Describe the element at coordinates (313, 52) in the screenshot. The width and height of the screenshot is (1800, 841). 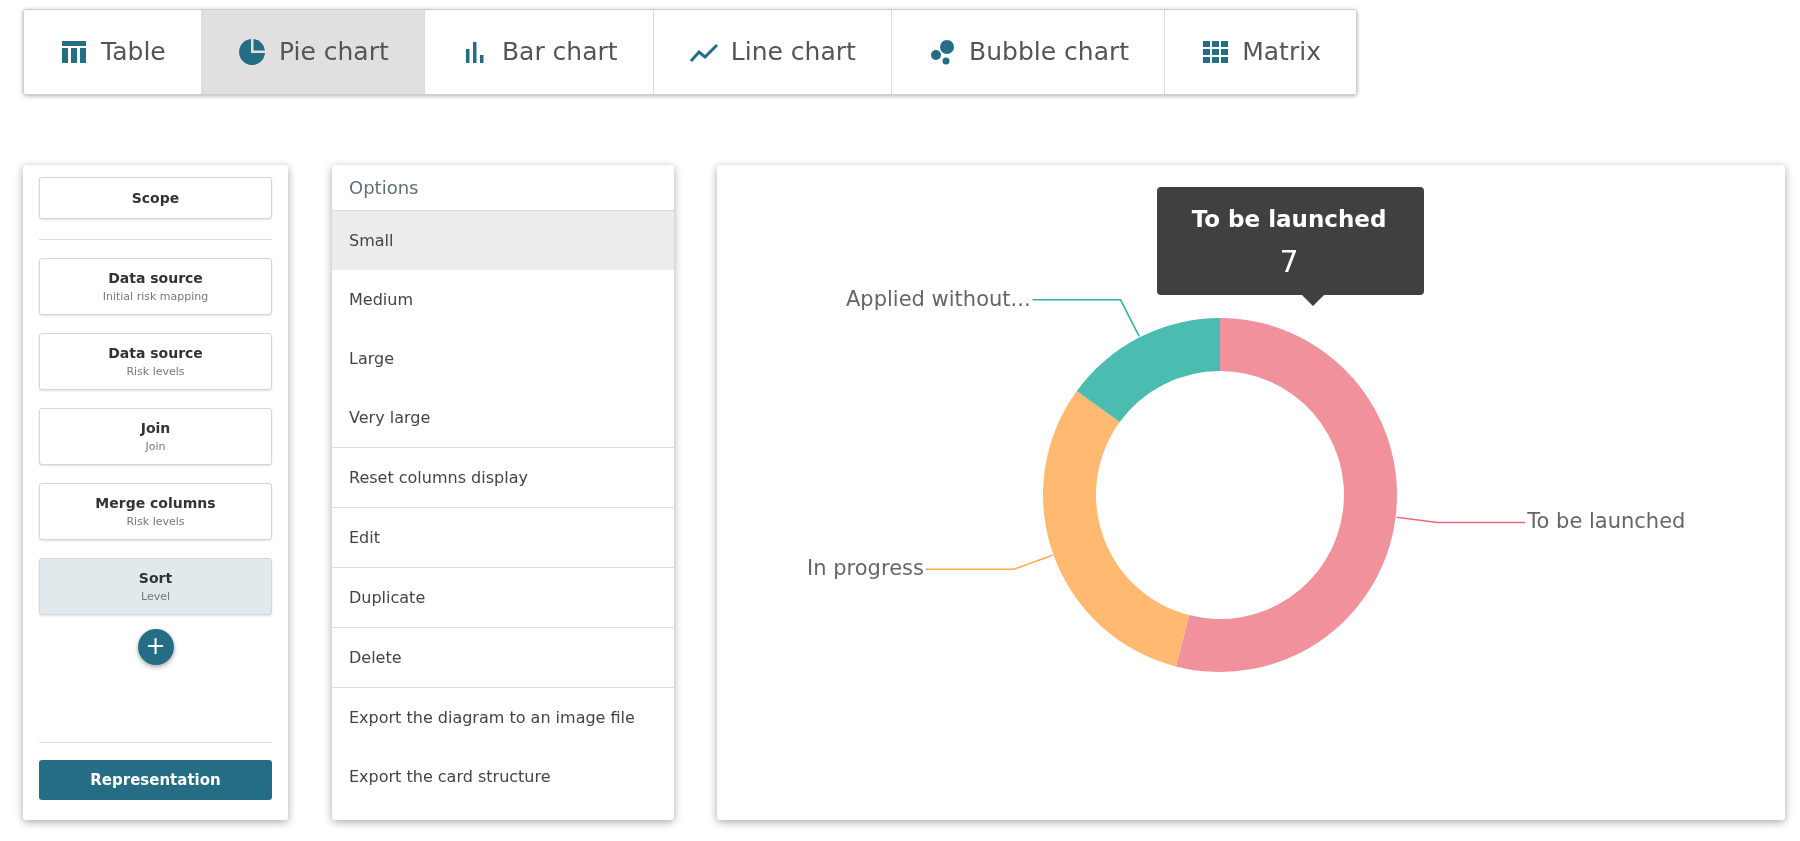
I see `chart-type-tab: Pie chart` at that location.